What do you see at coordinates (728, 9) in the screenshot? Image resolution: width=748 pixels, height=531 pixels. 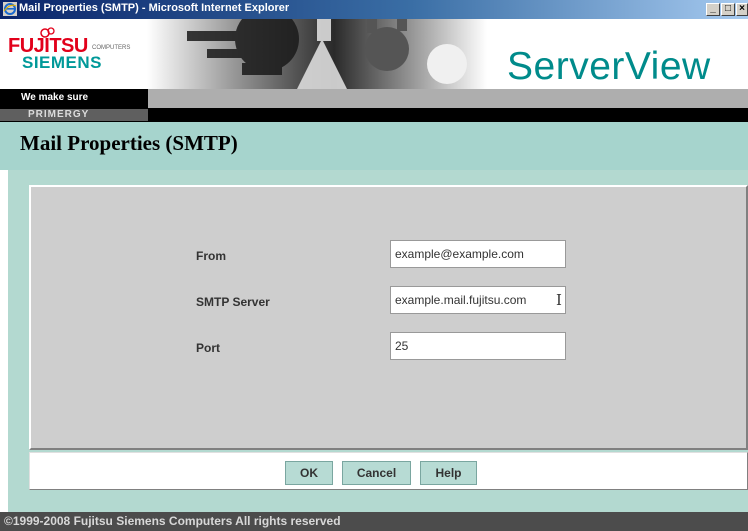 I see `maximize-button: □` at bounding box center [728, 9].